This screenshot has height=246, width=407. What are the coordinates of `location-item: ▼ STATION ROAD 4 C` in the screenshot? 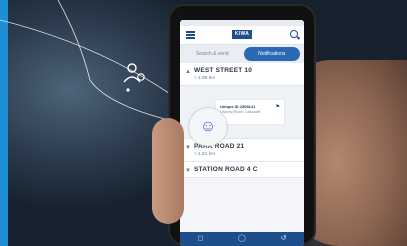 It's located at (242, 170).